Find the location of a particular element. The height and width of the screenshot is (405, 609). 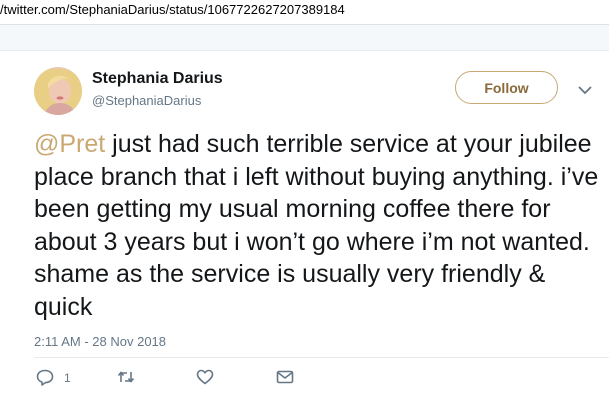

author-name: Stephania Darius is located at coordinates (157, 79).